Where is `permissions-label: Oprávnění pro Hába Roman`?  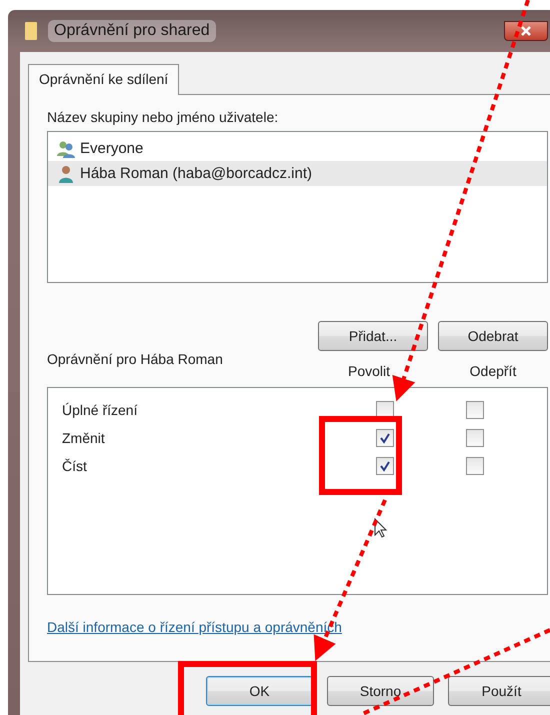
permissions-label: Oprávnění pro Hába Roman is located at coordinates (135, 359).